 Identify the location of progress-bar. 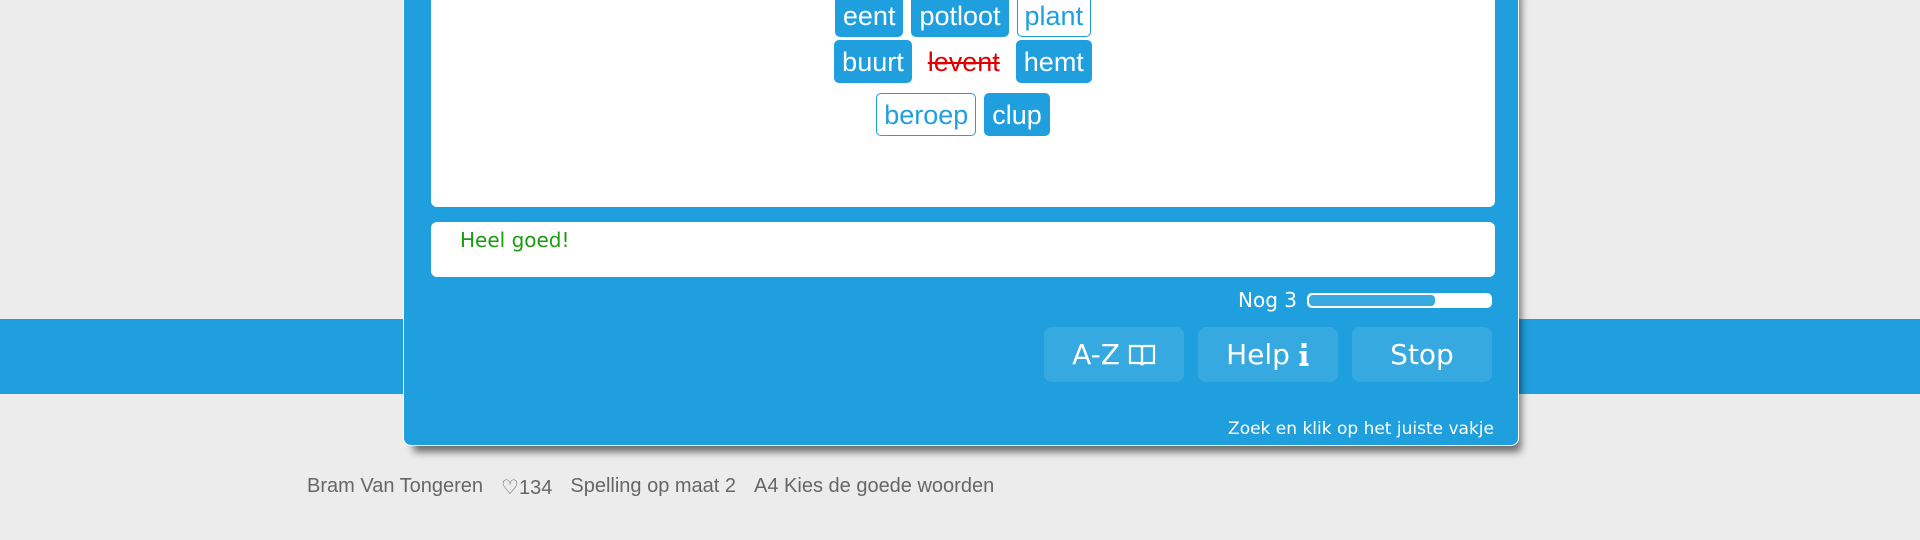
(1399, 300).